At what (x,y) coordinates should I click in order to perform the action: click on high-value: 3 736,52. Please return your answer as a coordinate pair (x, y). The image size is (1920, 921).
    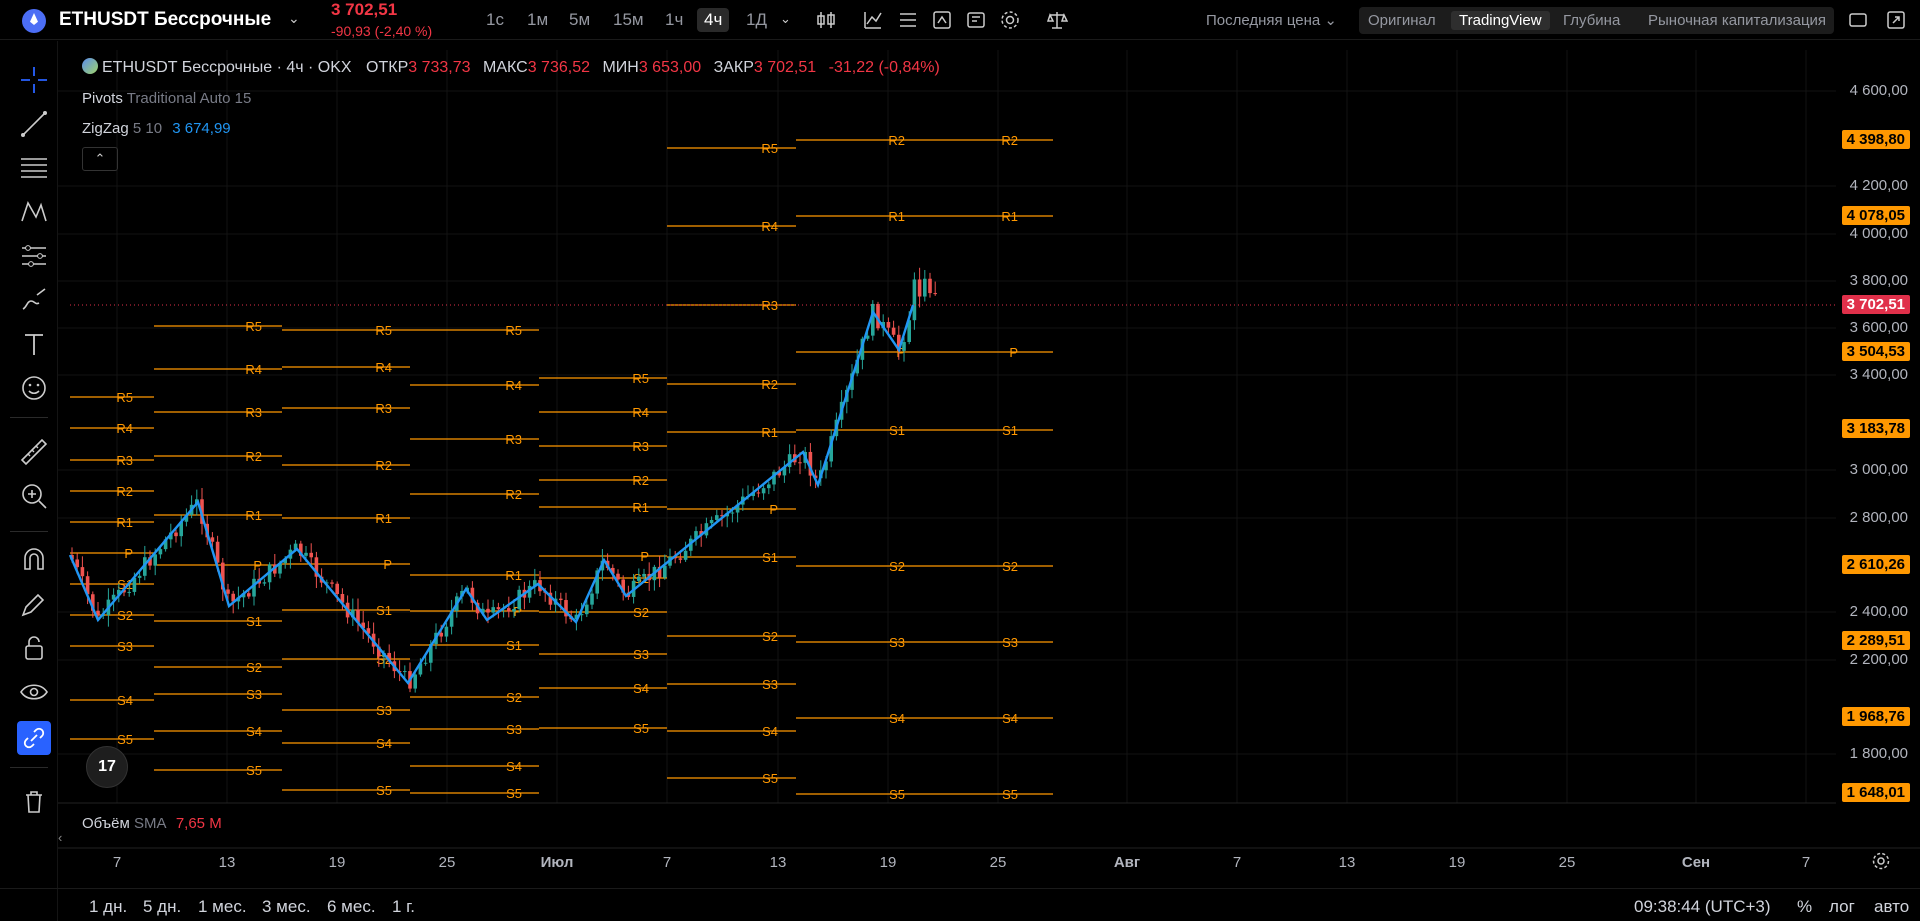
    Looking at the image, I should click on (558, 67).